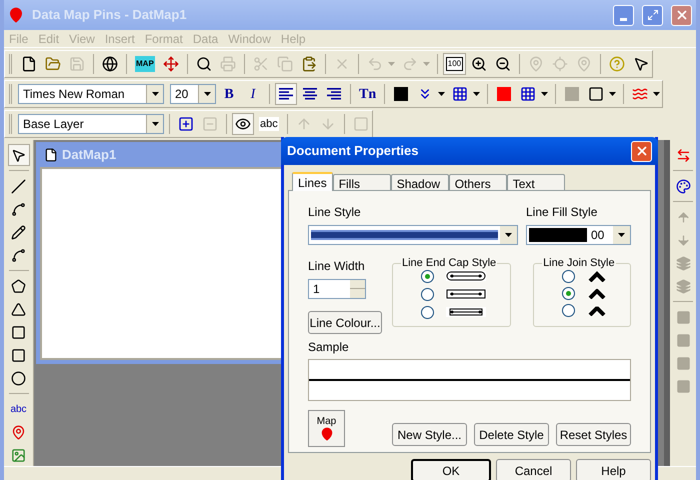 Image resolution: width=700 pixels, height=480 pixels. I want to click on tab: Text, so click(535, 182).